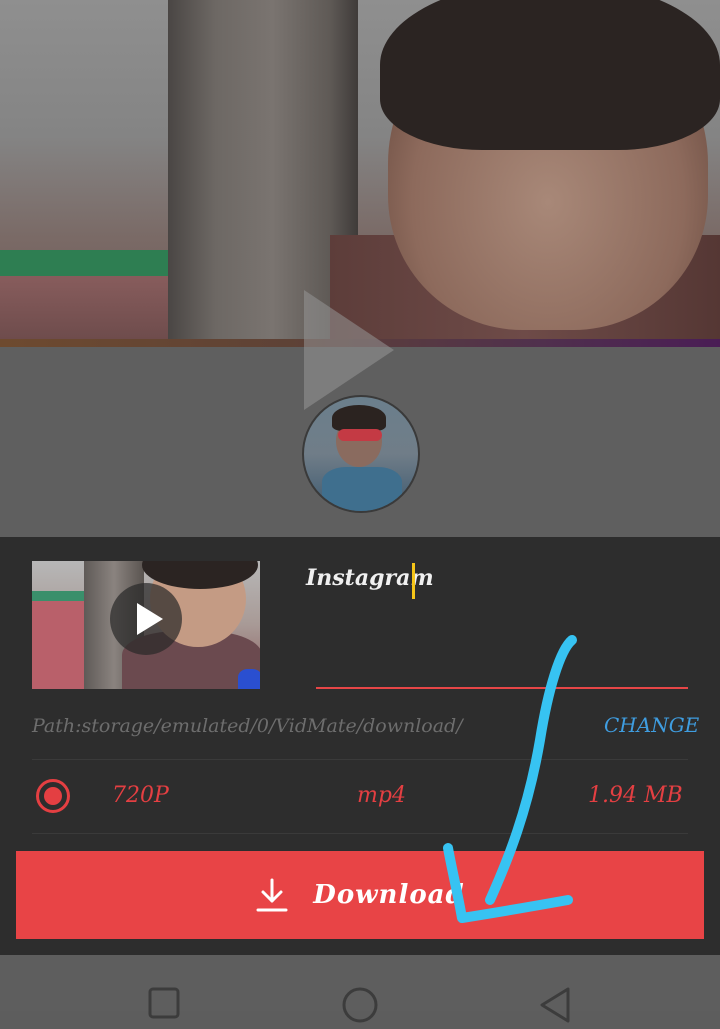  I want to click on background-green-band, so click(85, 263).